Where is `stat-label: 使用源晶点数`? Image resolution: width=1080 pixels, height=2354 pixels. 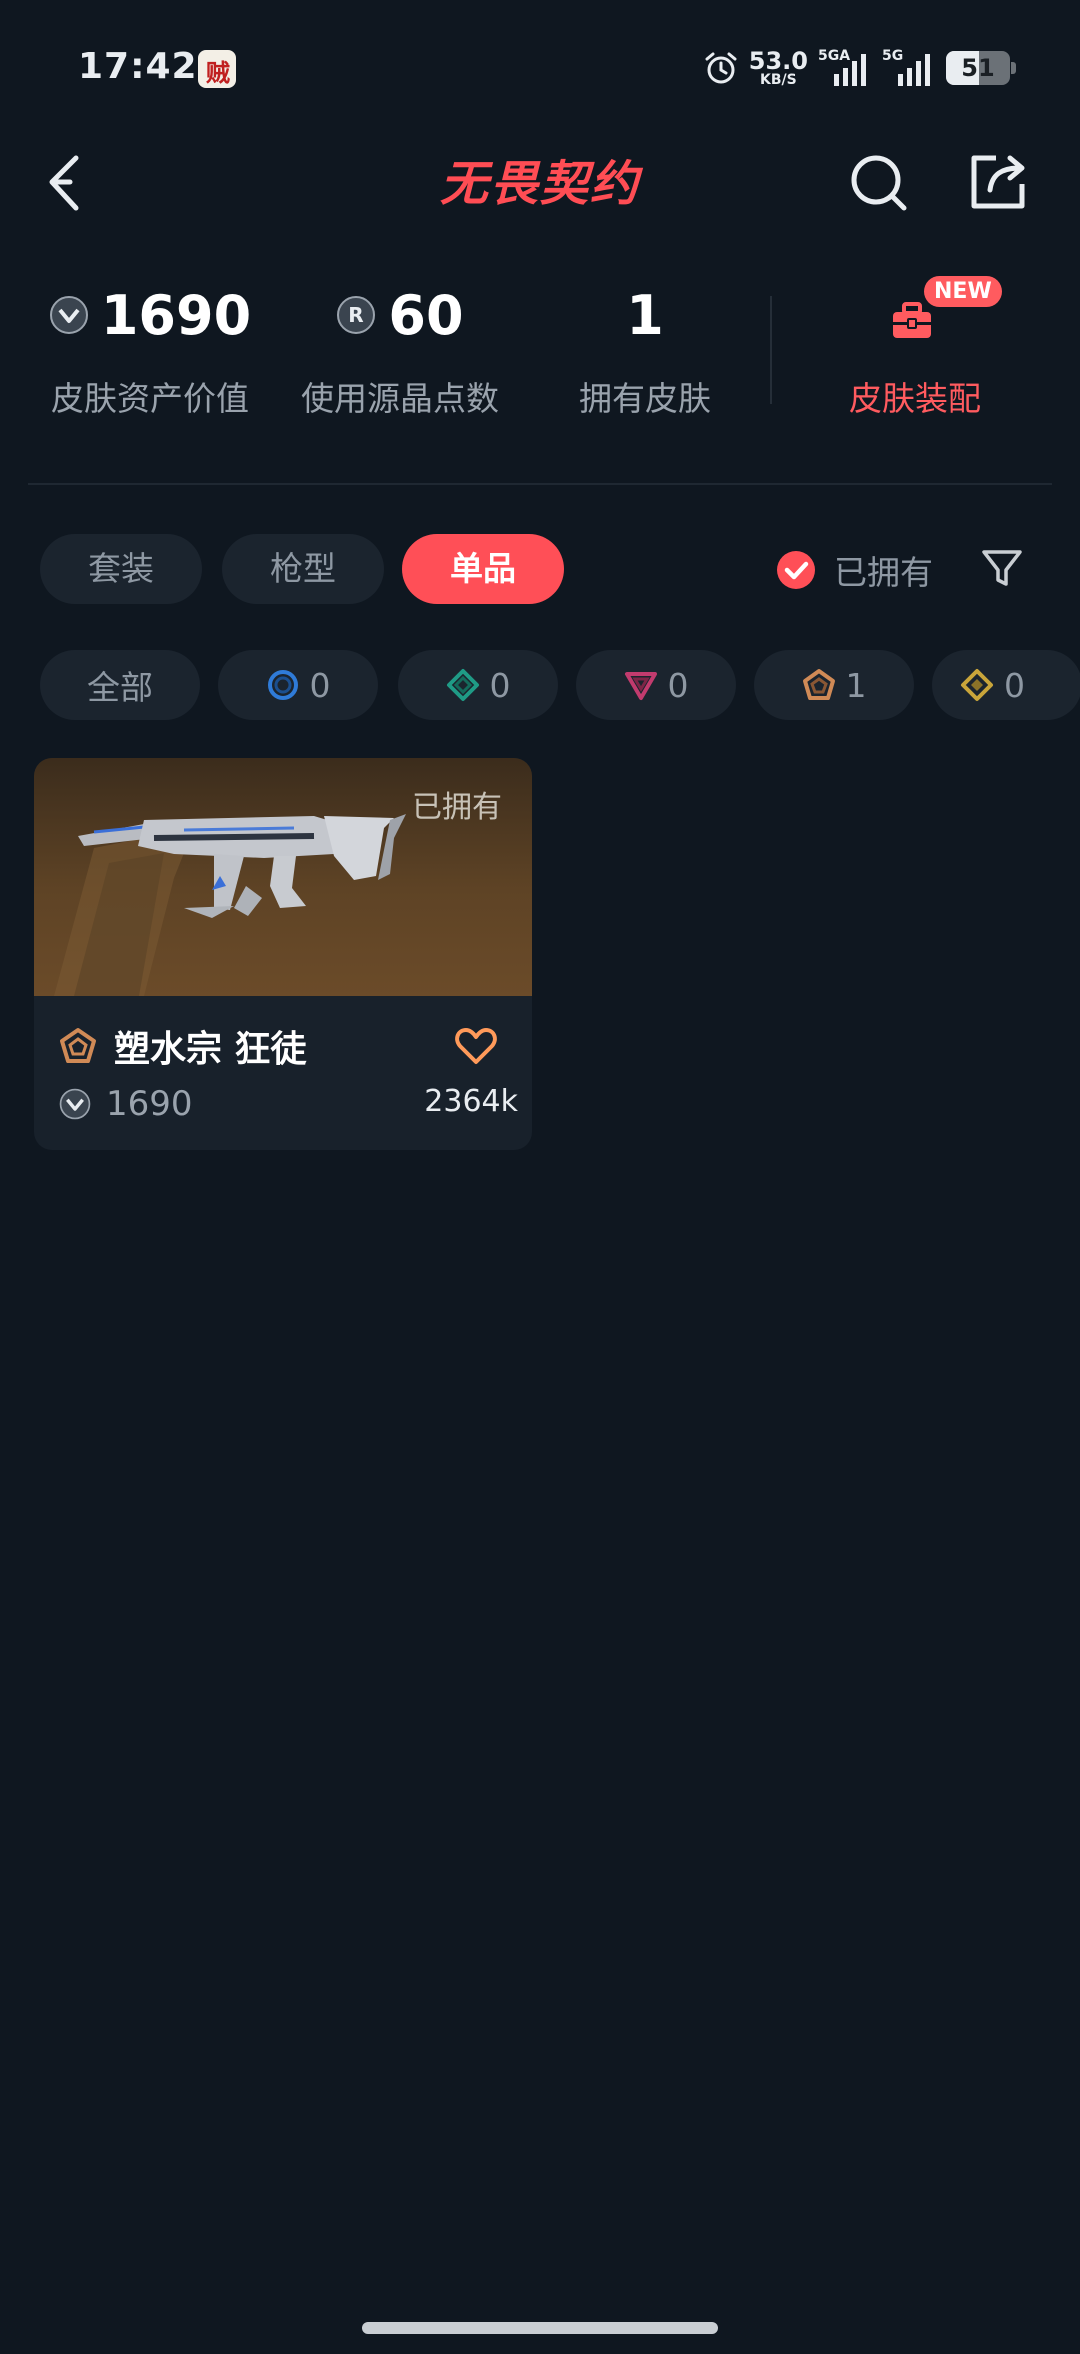 stat-label: 使用源晶点数 is located at coordinates (400, 398).